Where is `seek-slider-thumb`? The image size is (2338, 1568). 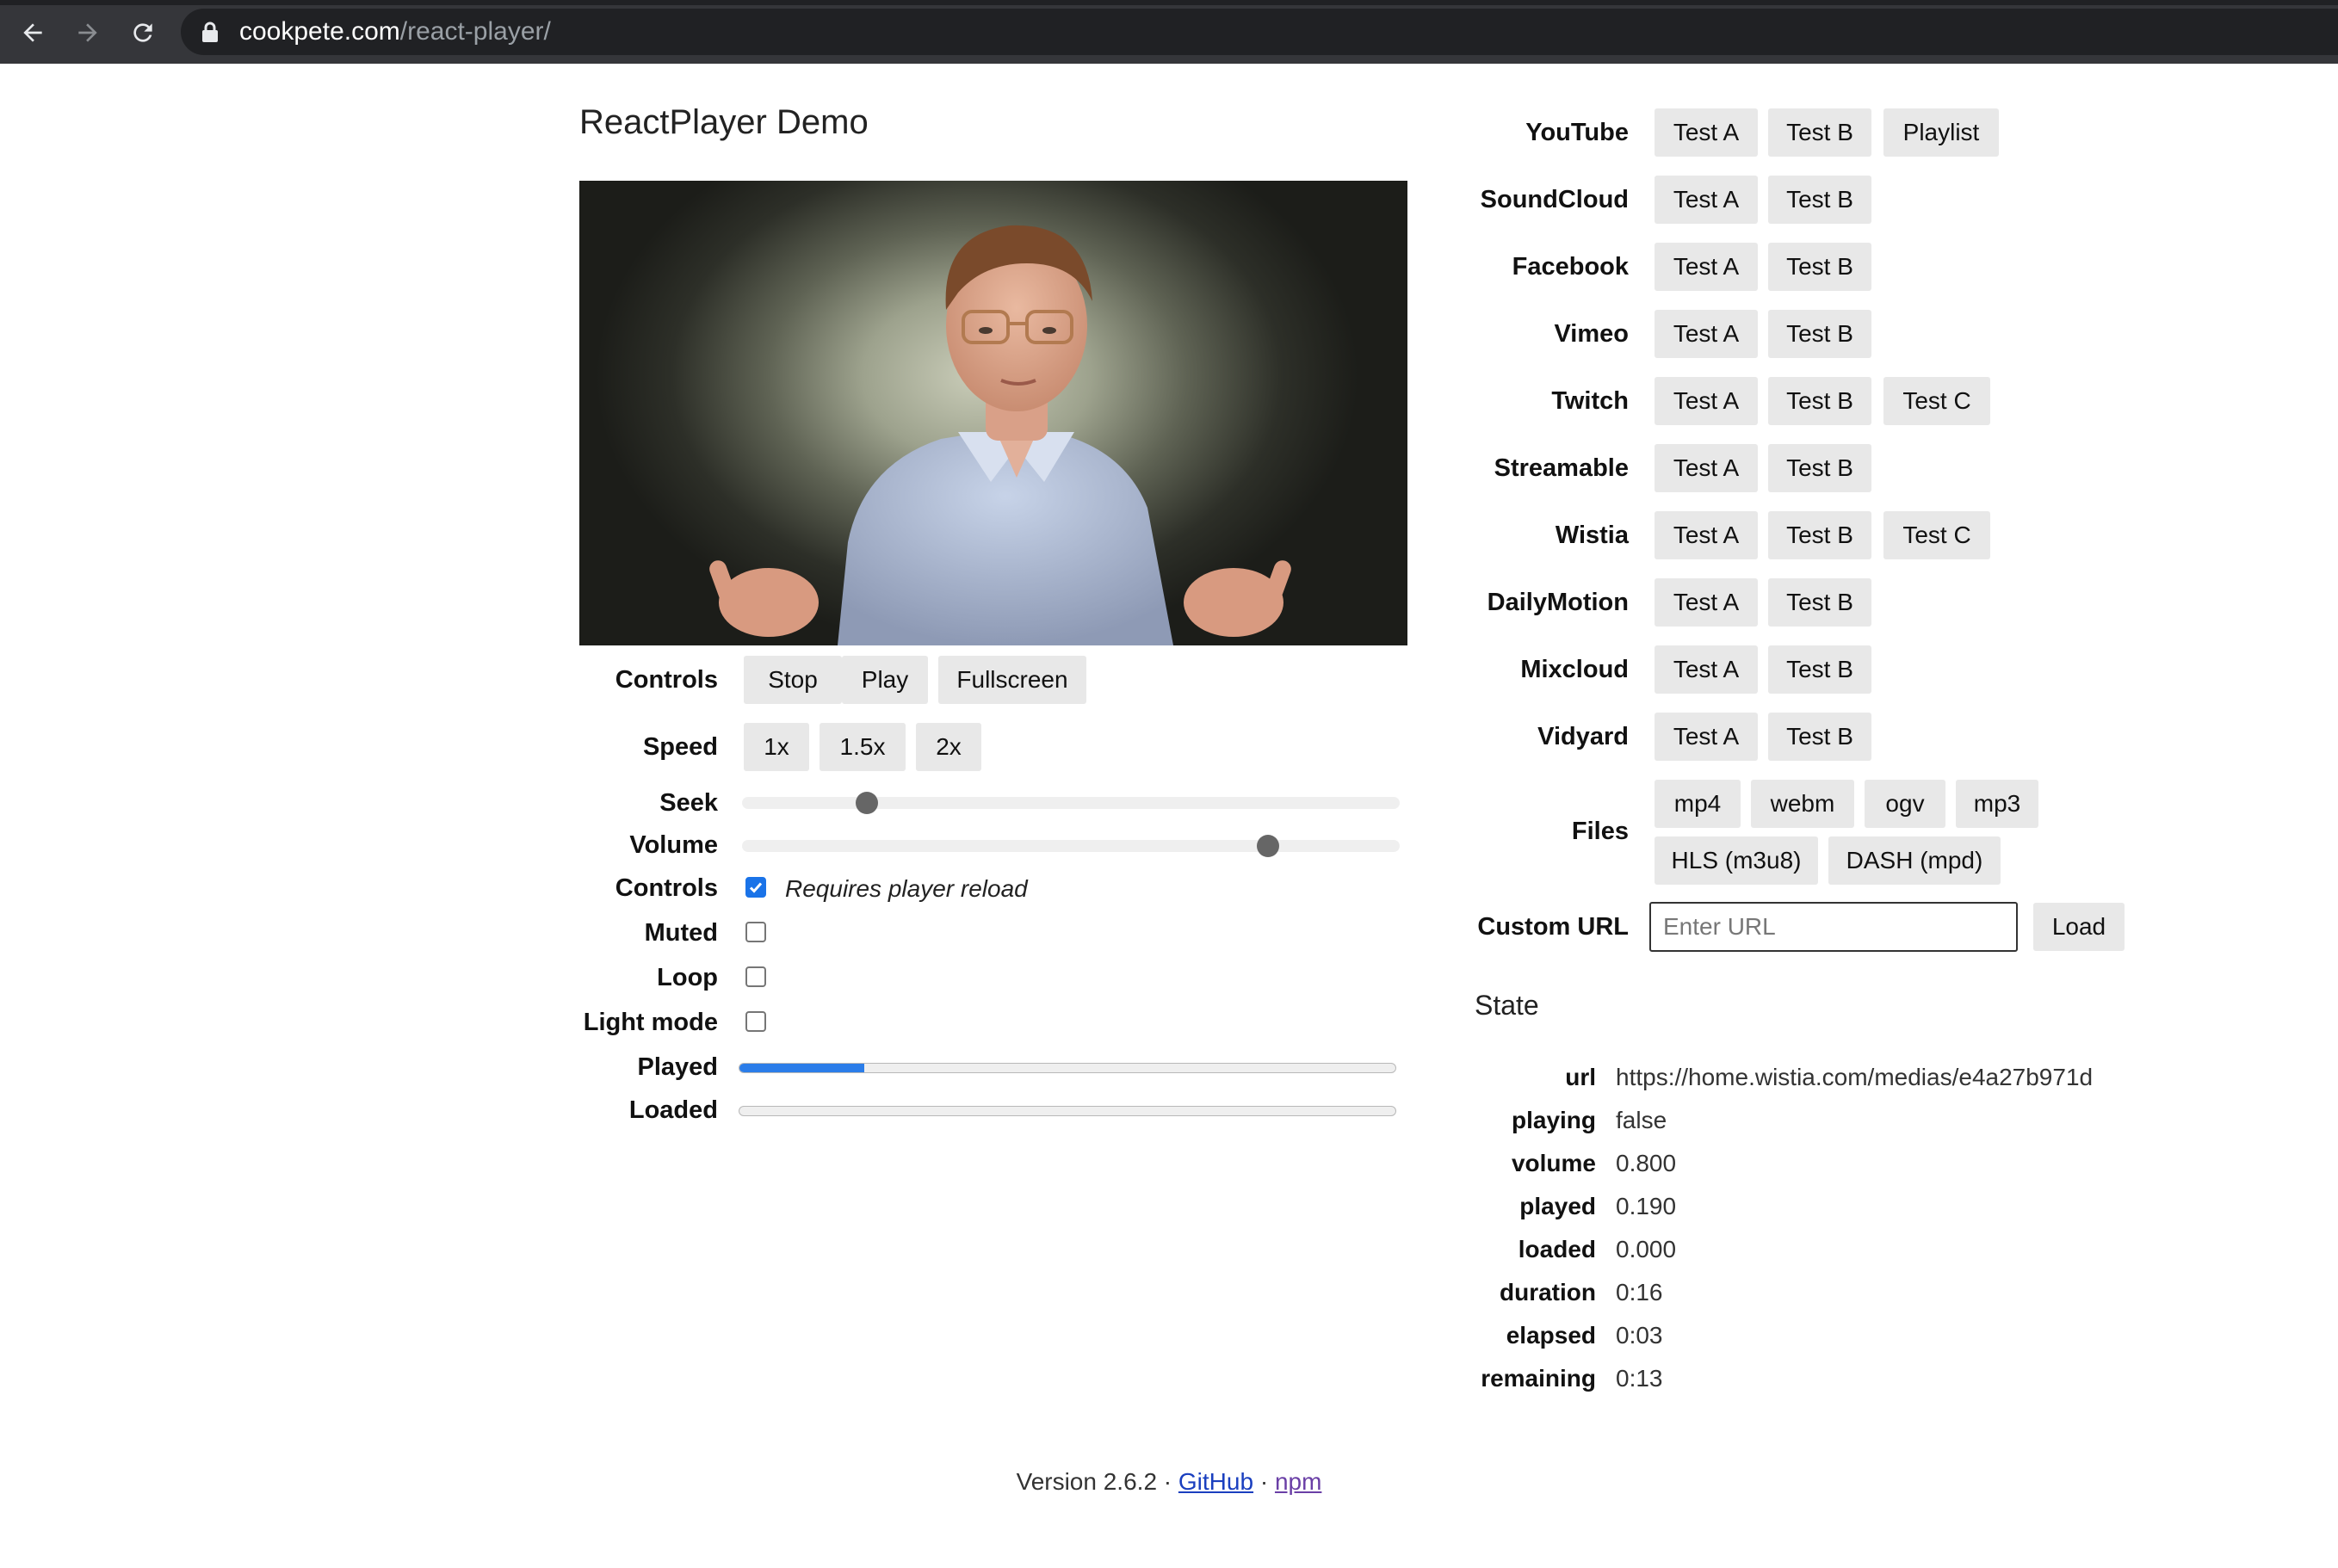 seek-slider-thumb is located at coordinates (868, 803).